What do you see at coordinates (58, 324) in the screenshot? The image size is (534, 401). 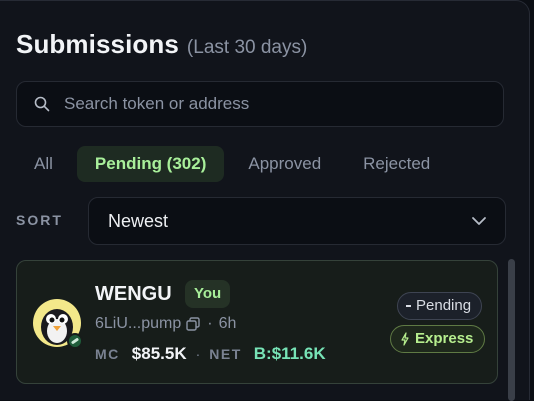 I see `penguin-avatar` at bounding box center [58, 324].